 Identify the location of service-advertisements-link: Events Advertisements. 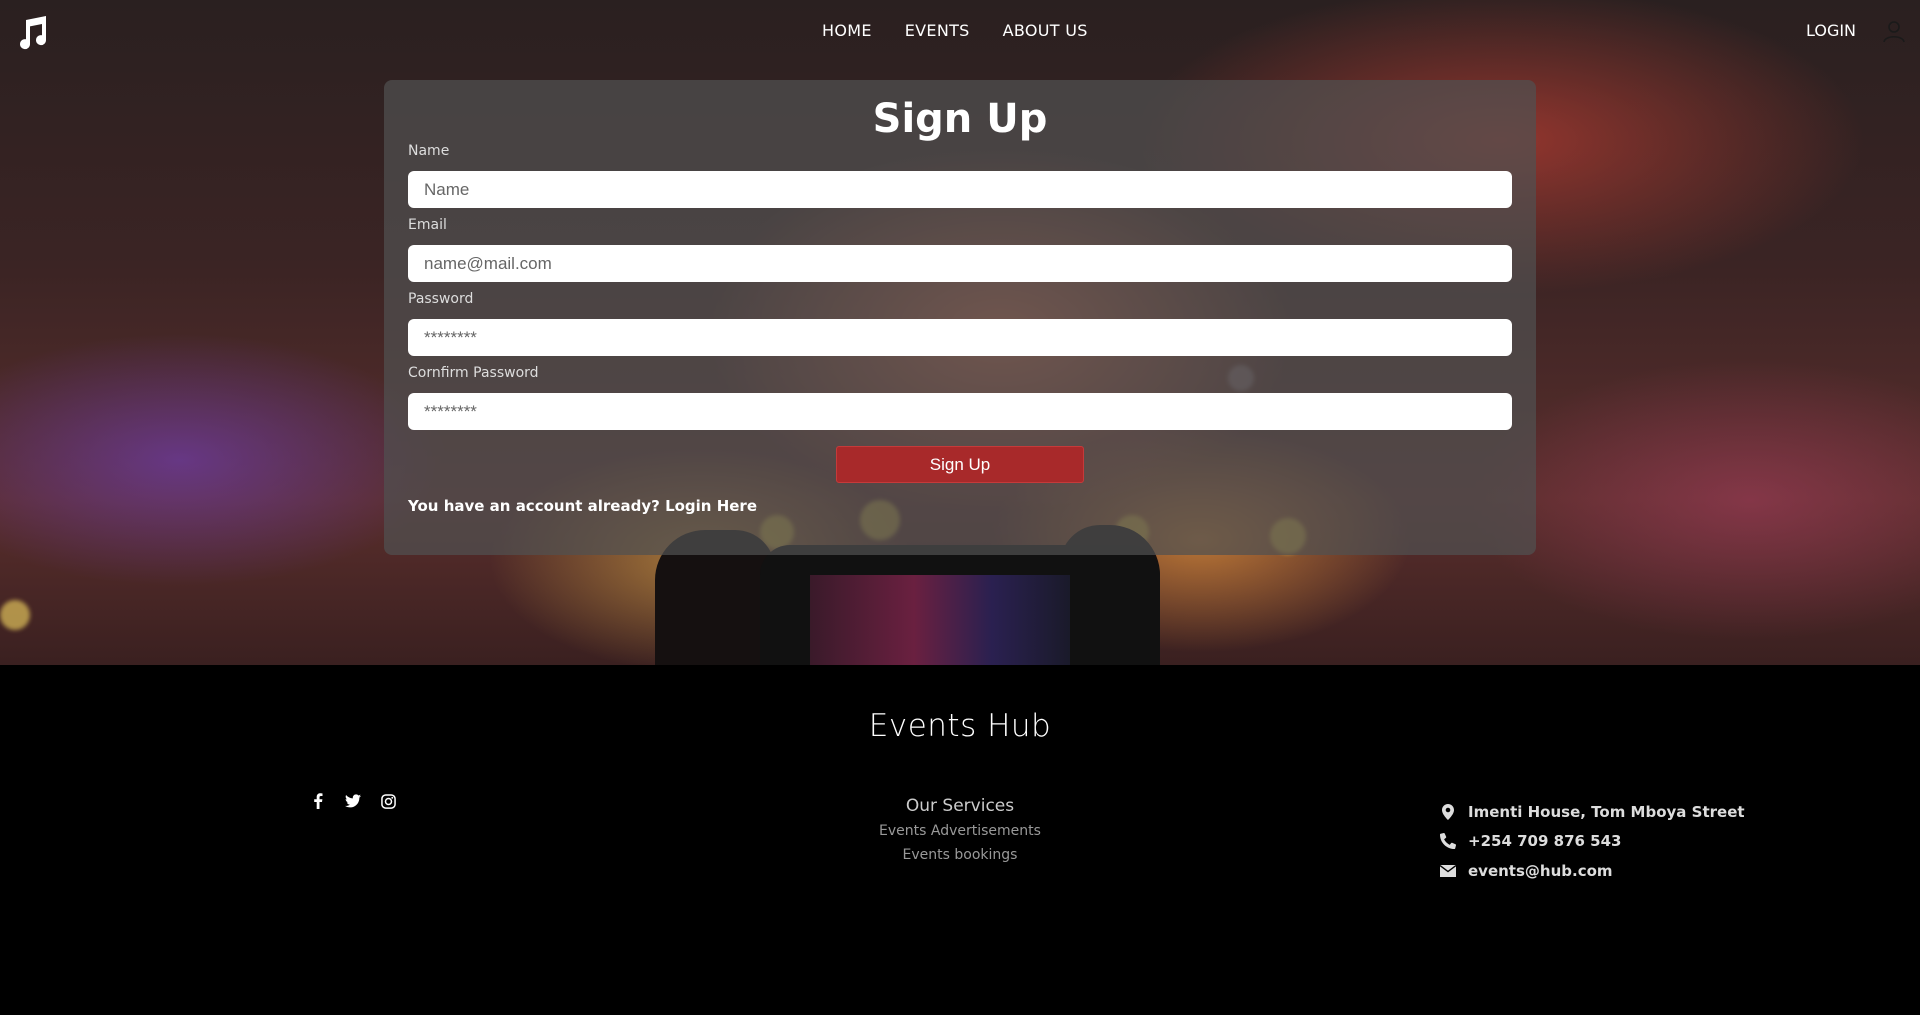
(960, 831).